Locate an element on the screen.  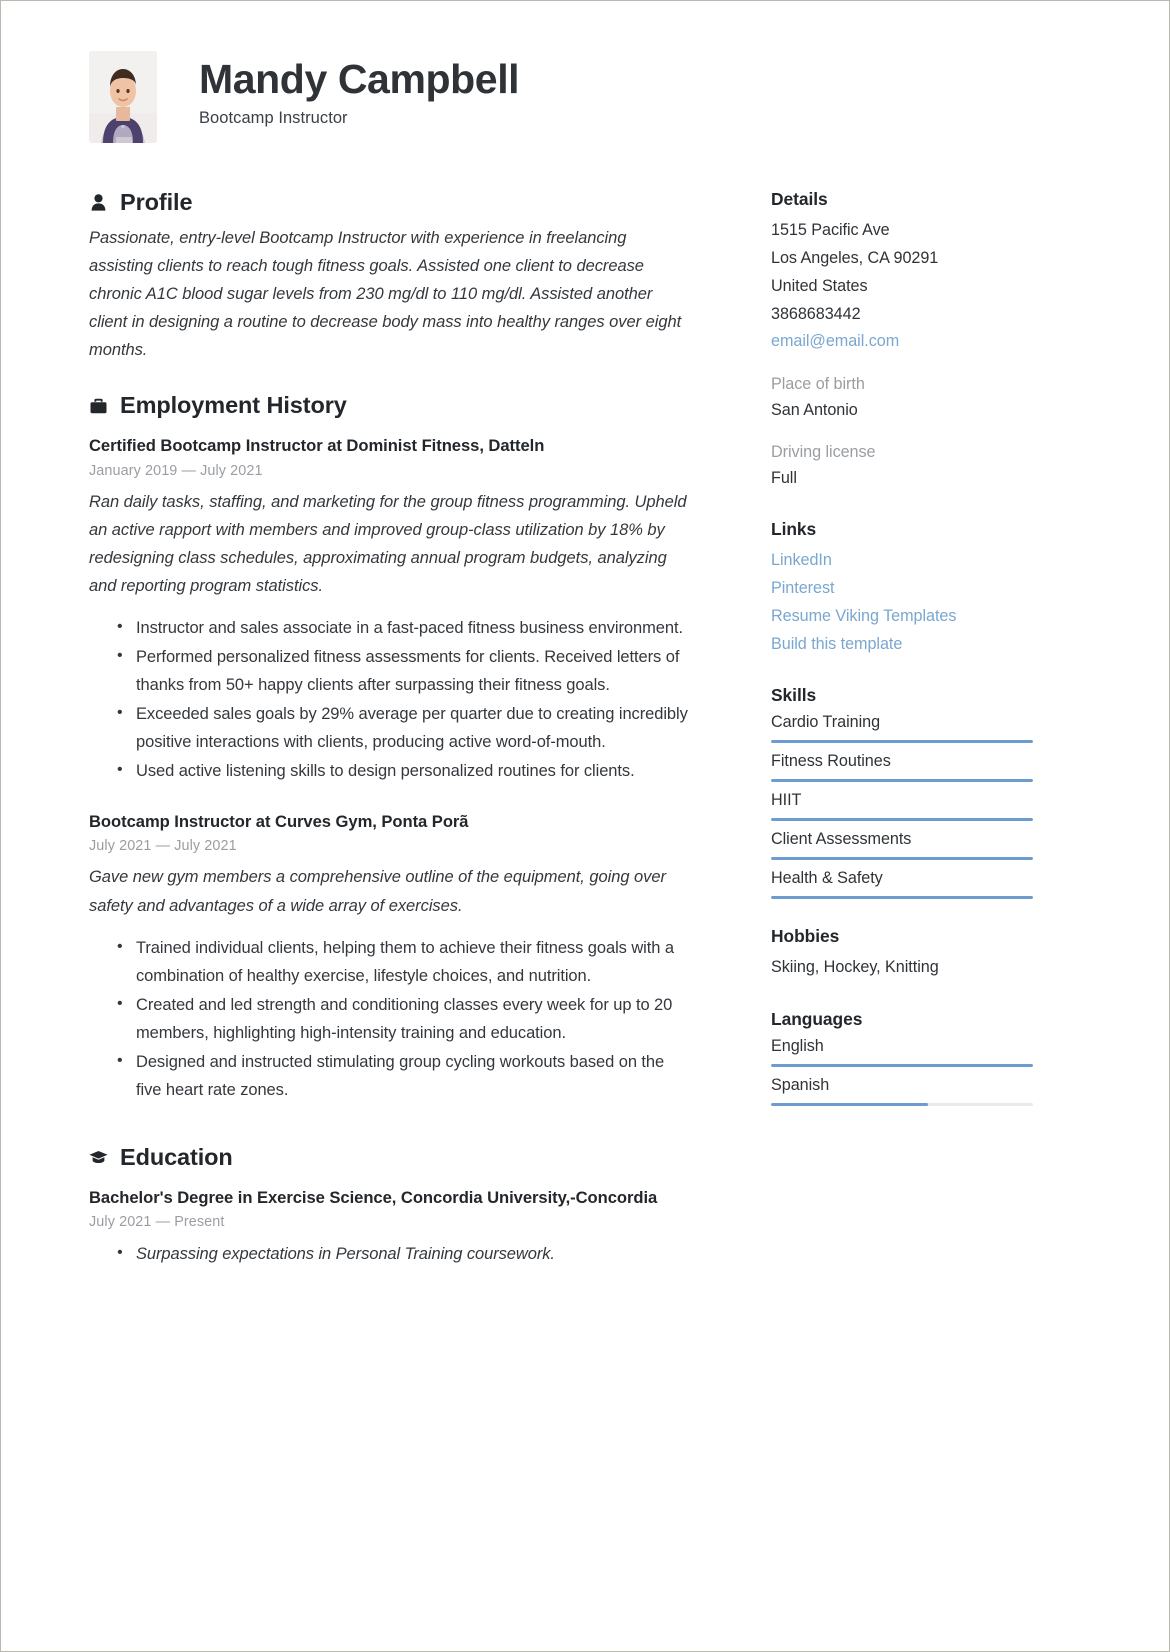
email-link: email@email.com is located at coordinates (902, 342).